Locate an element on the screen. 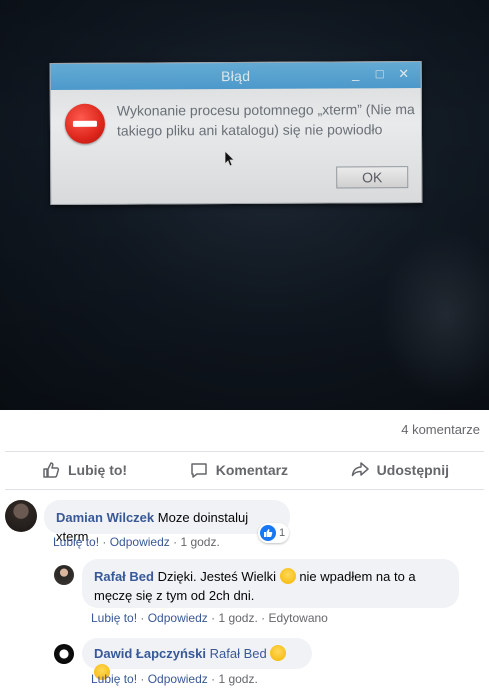  dialog-titlebar: Błąd _ □ ✕ is located at coordinates (235, 76).